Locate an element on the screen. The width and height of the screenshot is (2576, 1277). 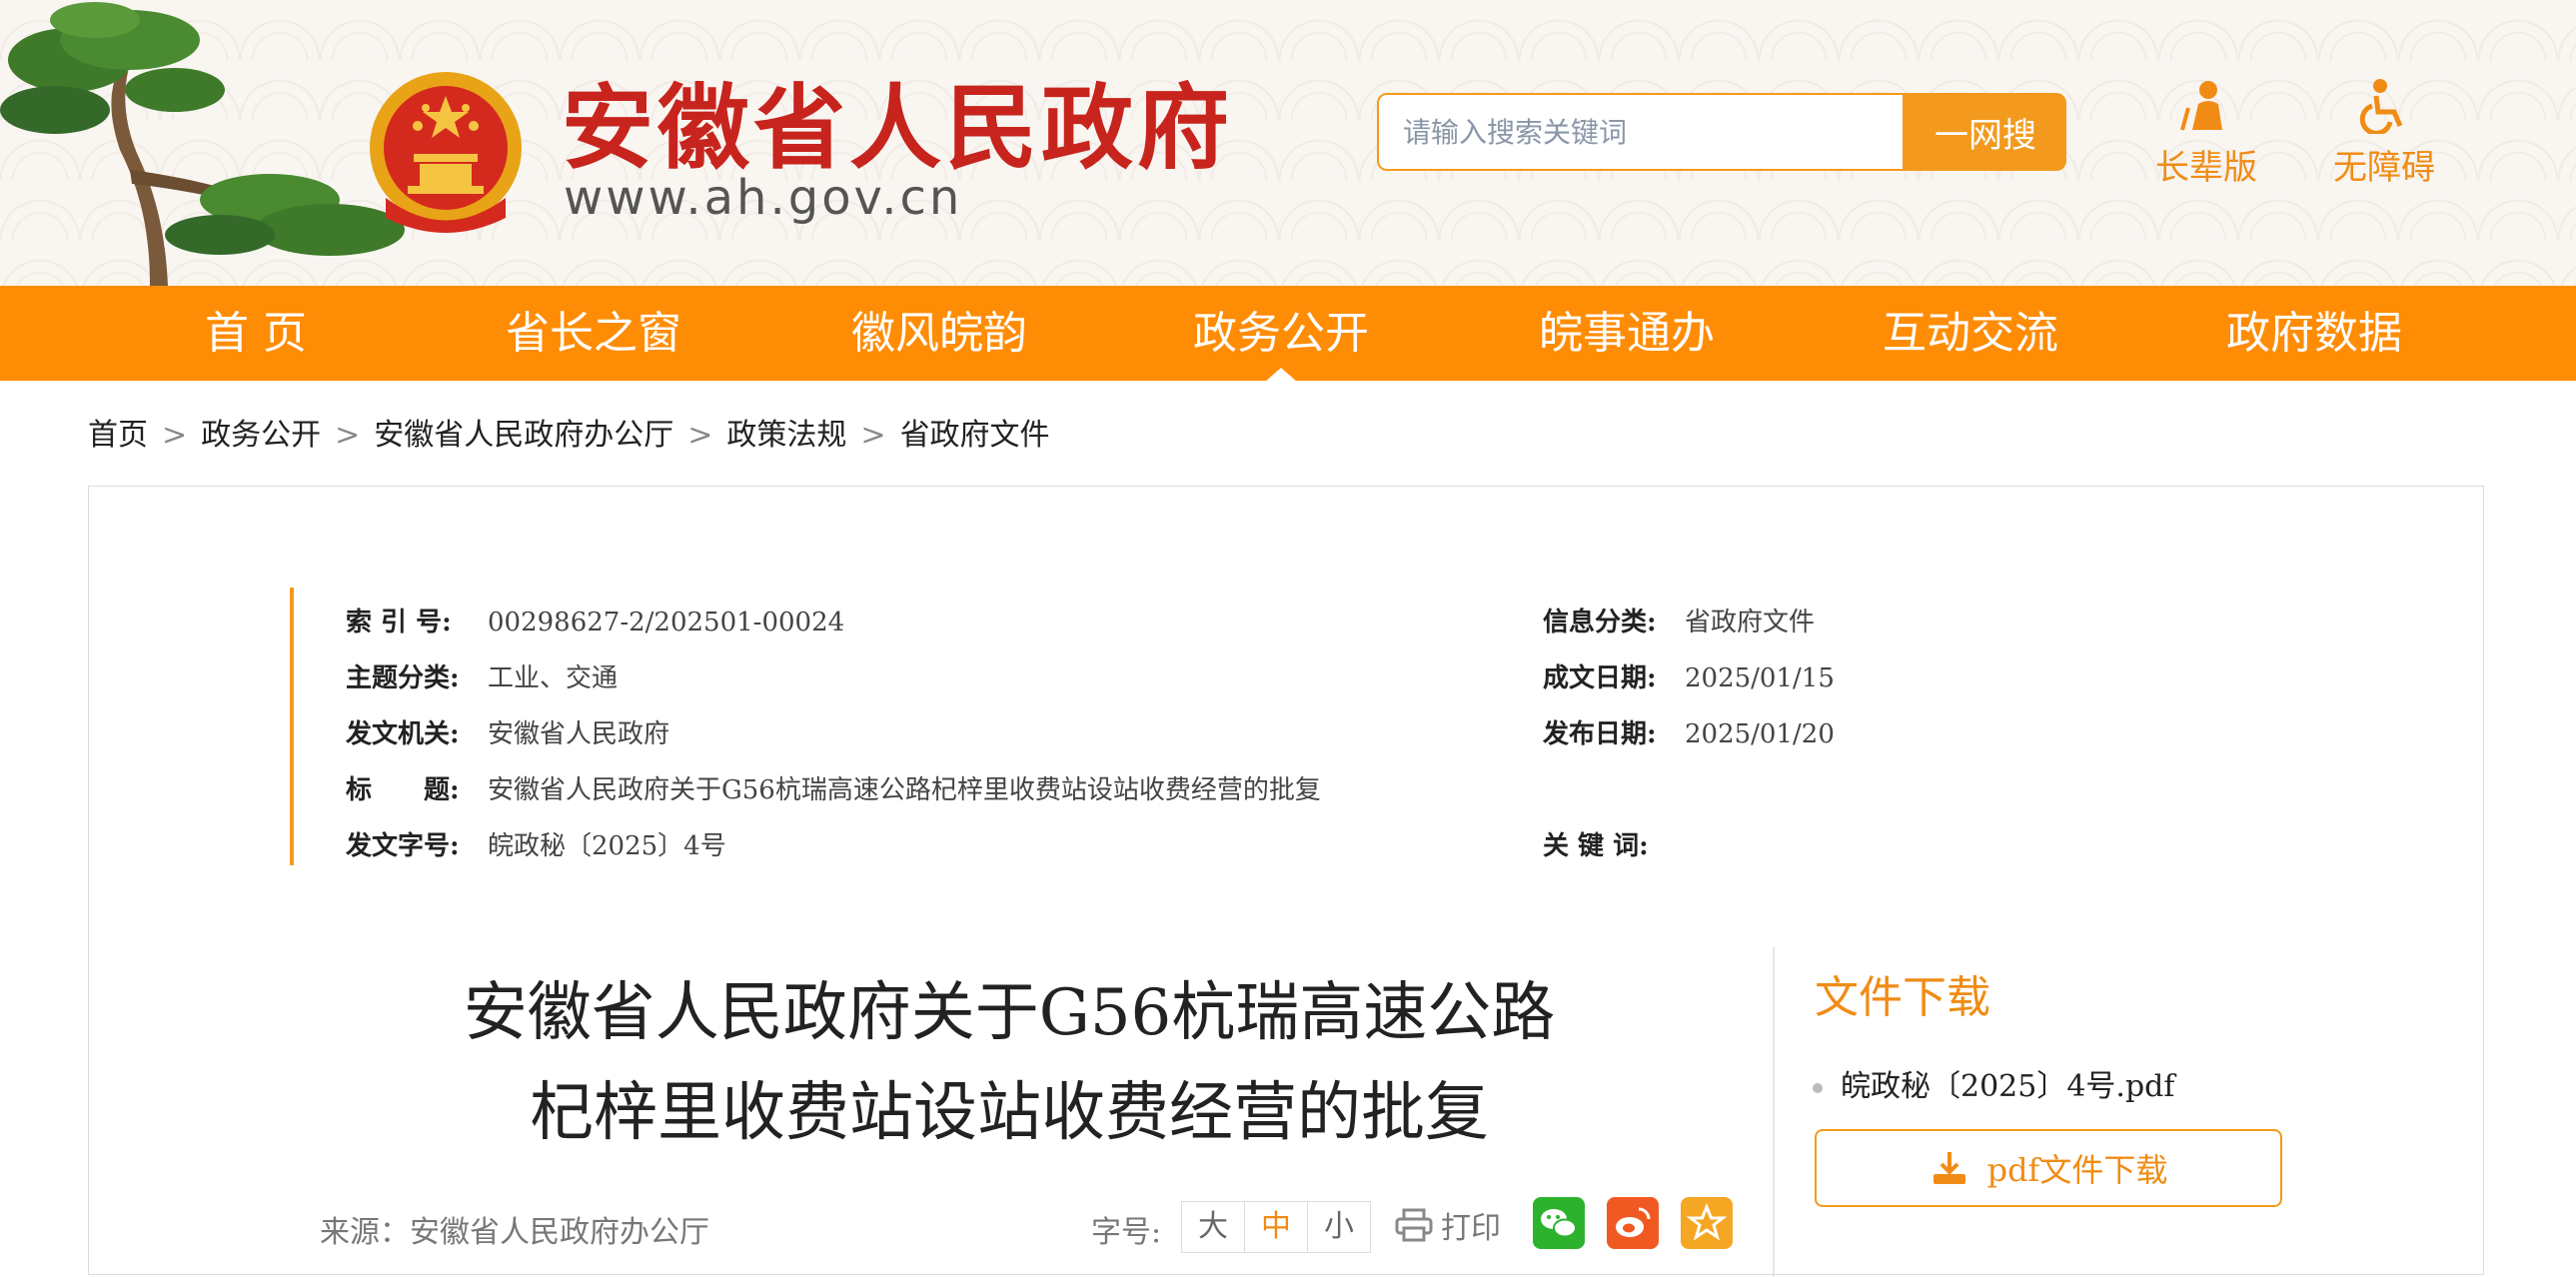
meta-topic: 主题分类: 工业、交通 is located at coordinates (482, 675).